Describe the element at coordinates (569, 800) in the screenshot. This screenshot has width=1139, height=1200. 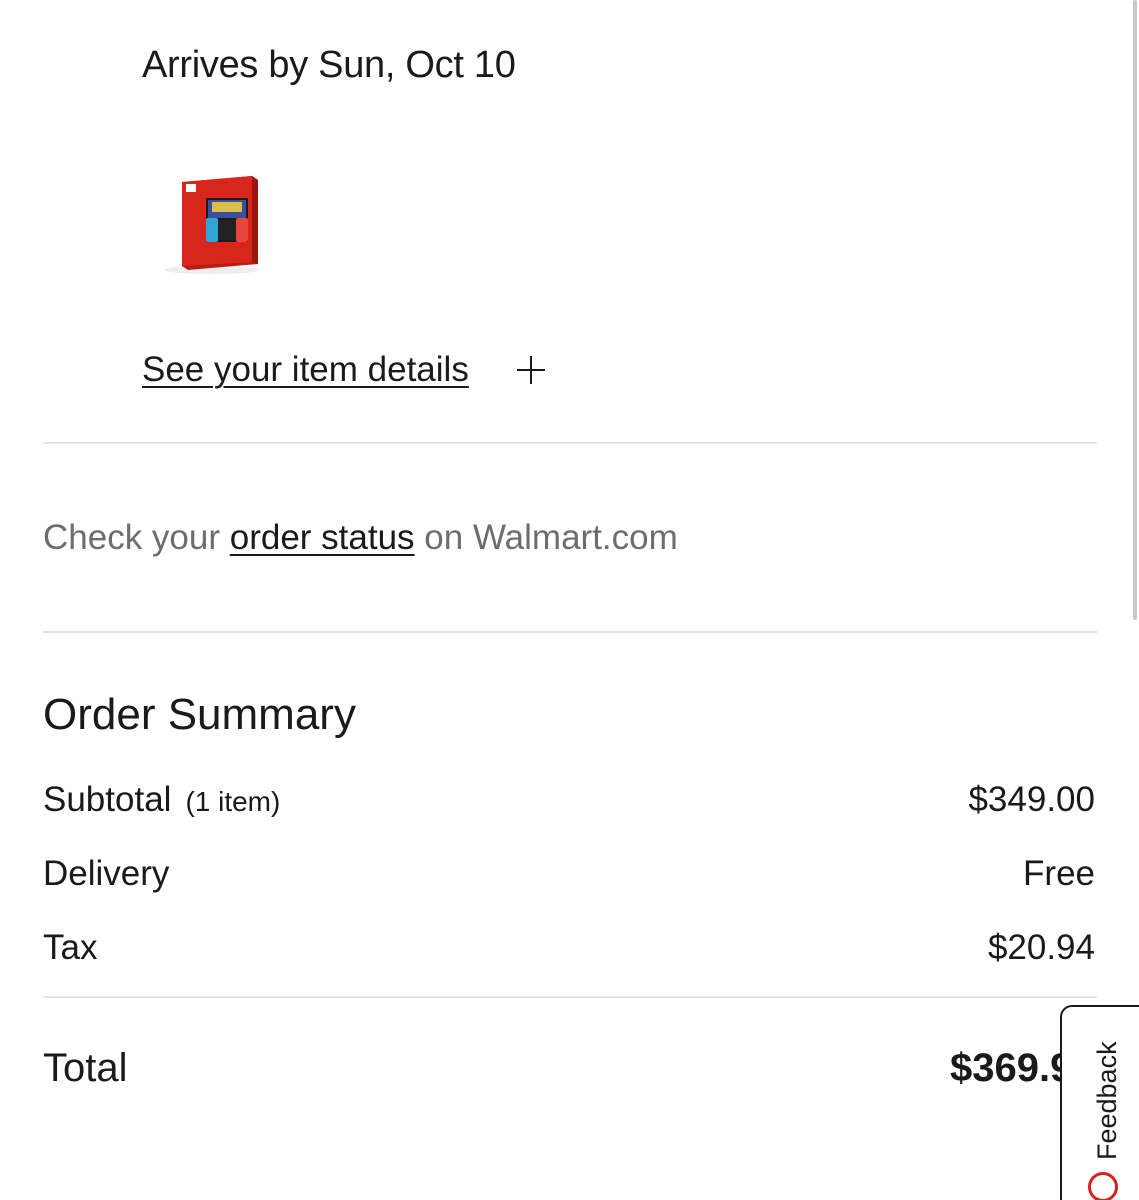
I see `subtotal-row: Subtotal (1 item) $349.00` at that location.